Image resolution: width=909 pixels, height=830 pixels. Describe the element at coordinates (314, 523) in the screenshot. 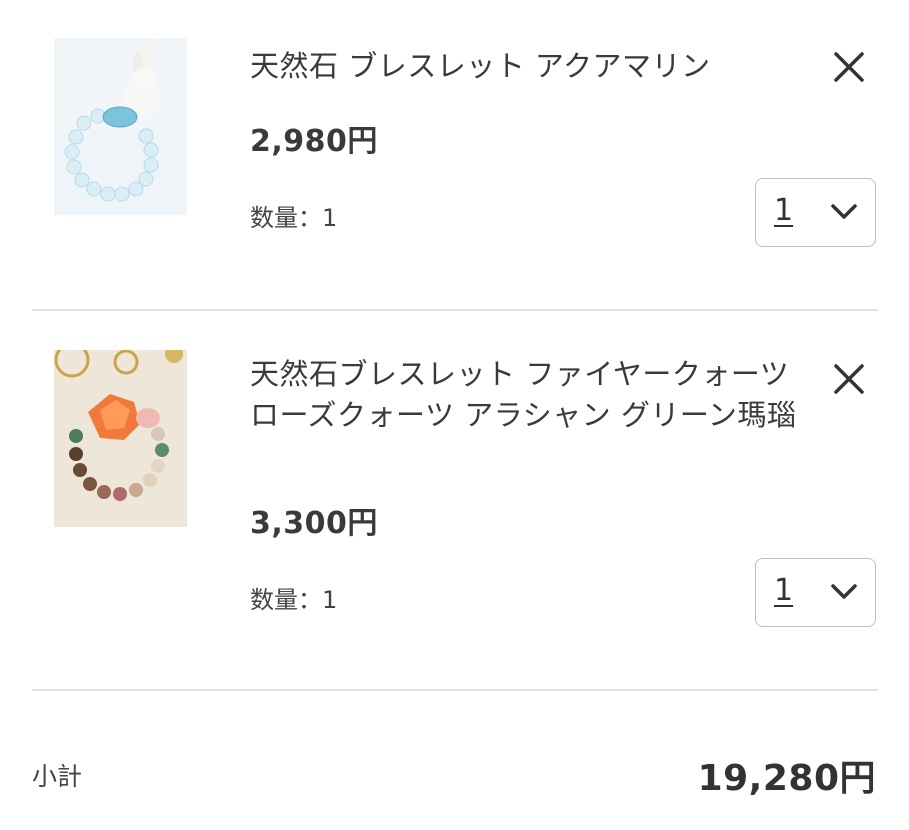

I see `product-price: 3,300円` at that location.